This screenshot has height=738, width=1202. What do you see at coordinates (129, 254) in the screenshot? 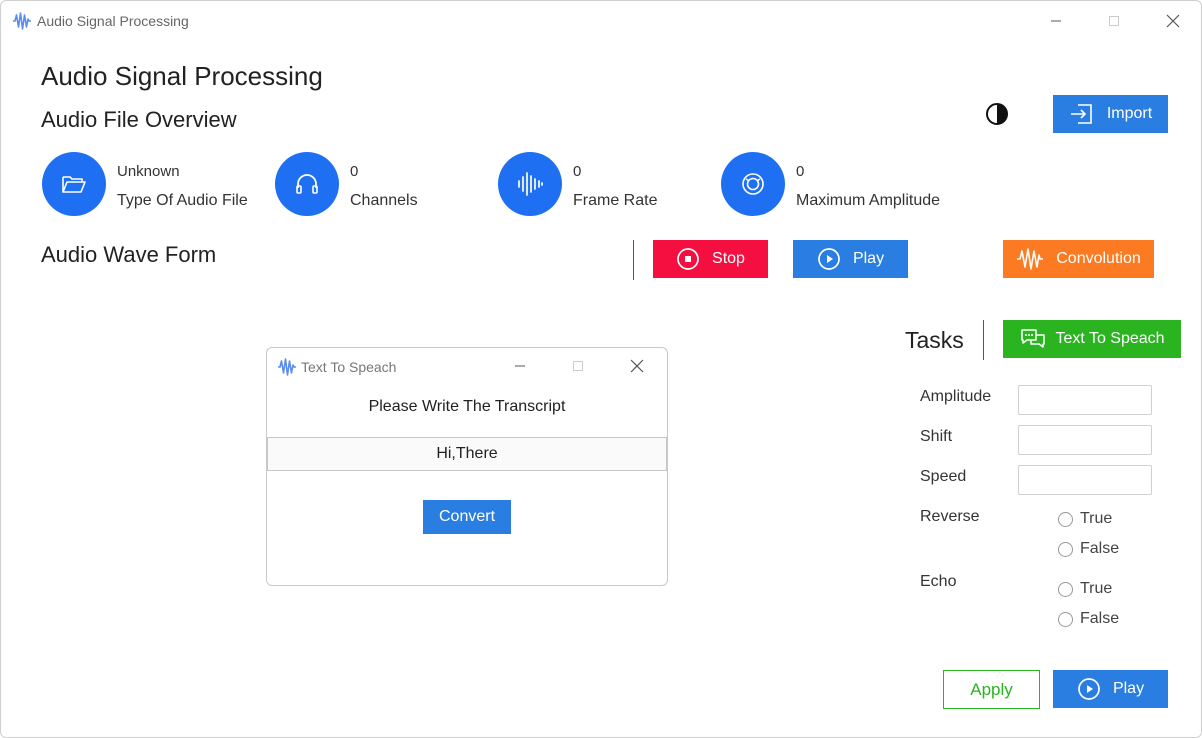
I see `waveform-title: Audio Wave Form` at bounding box center [129, 254].